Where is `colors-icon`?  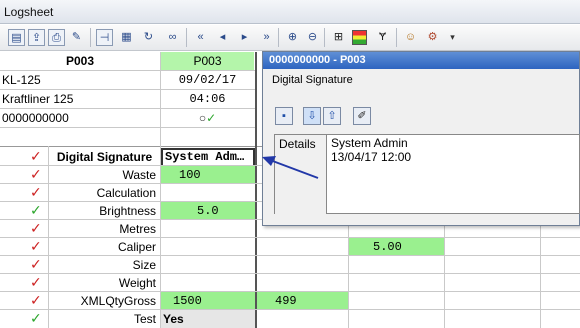
colors-icon is located at coordinates (359, 37).